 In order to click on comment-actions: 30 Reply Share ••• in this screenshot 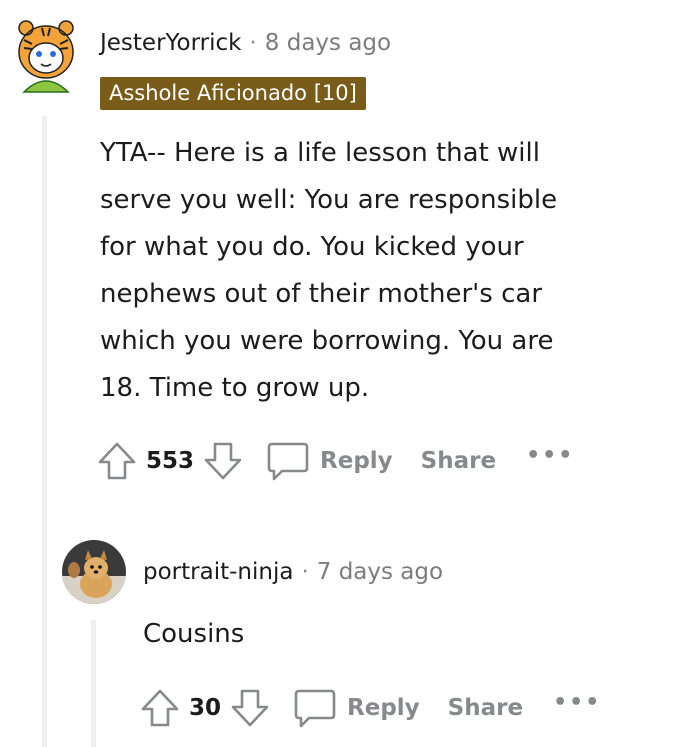, I will do `click(370, 708)`.